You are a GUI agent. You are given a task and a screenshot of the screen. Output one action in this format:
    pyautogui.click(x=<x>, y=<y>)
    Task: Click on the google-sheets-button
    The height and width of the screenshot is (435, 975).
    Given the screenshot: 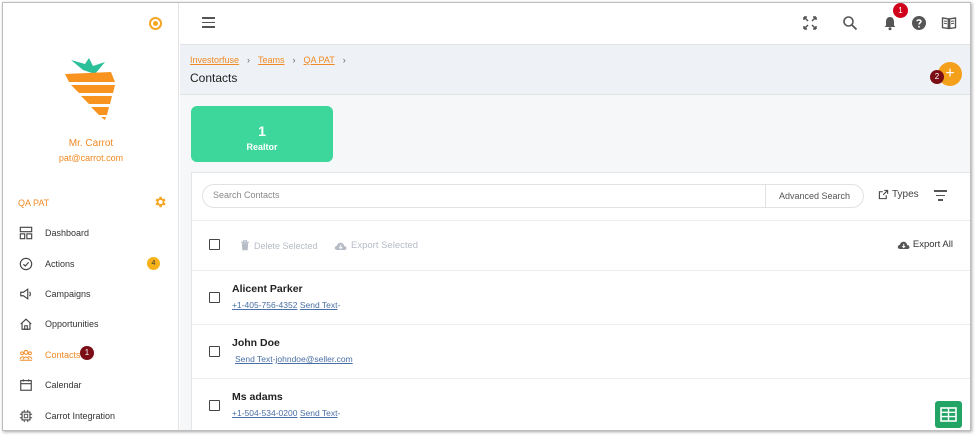 What is the action you would take?
    pyautogui.click(x=948, y=414)
    